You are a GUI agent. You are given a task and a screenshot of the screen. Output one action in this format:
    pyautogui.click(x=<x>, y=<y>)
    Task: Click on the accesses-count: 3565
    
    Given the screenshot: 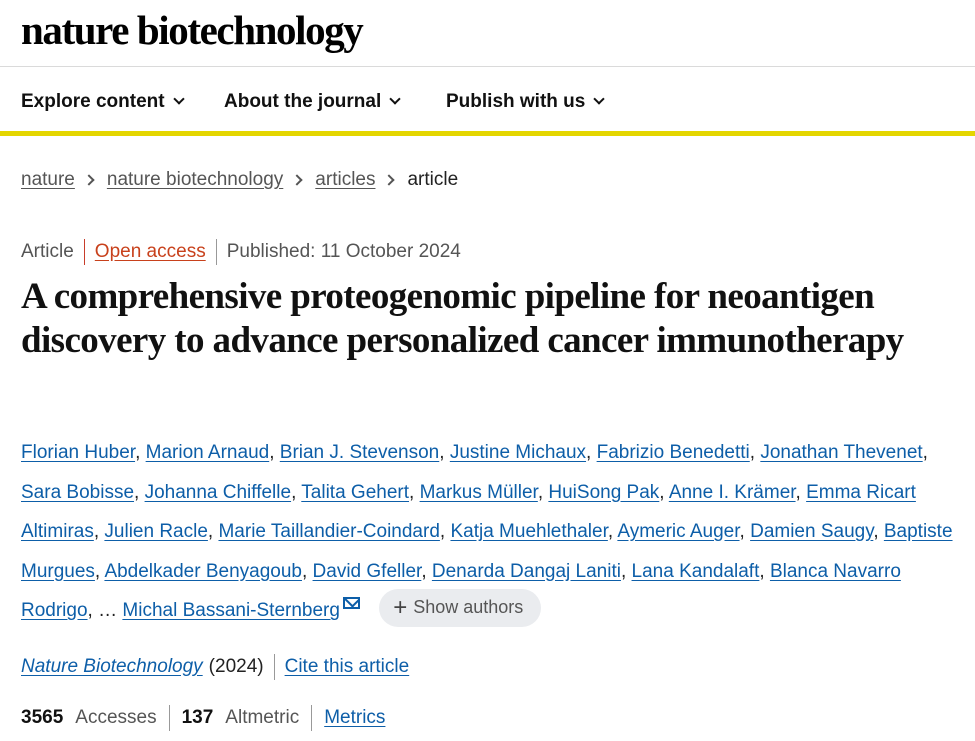 What is the action you would take?
    pyautogui.click(x=42, y=717)
    